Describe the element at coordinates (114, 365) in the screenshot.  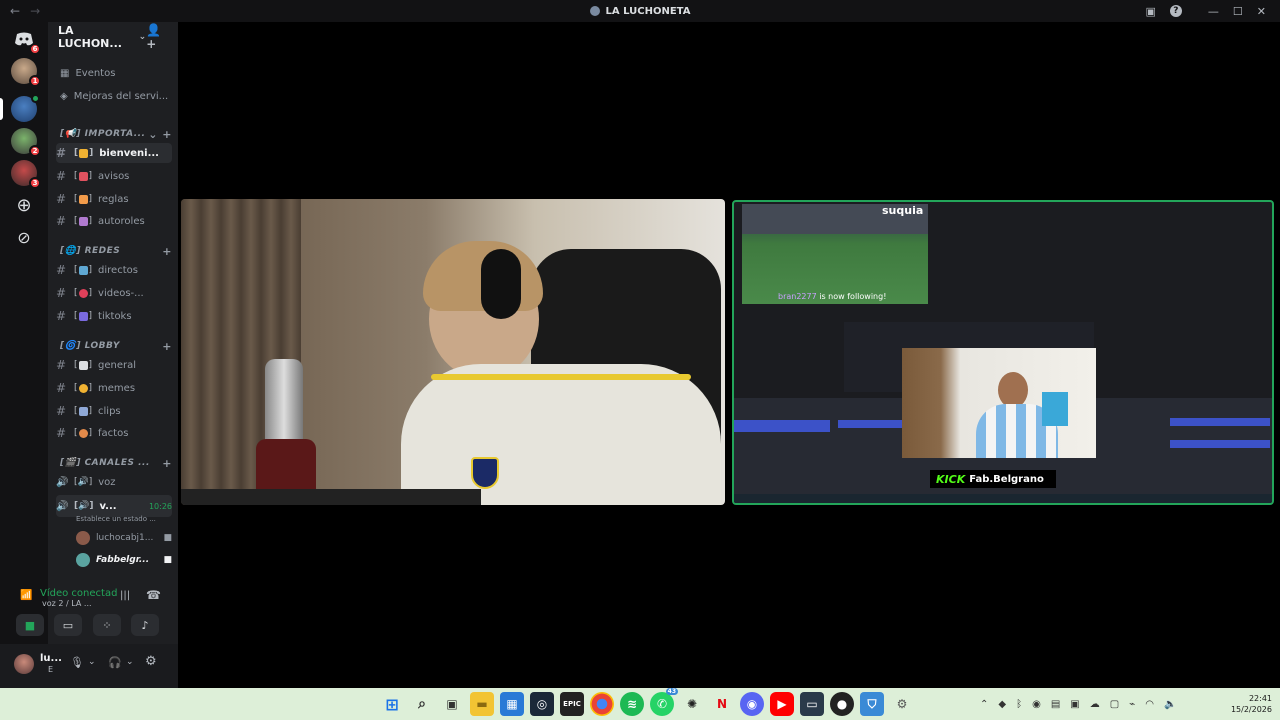
I see `channel-general: # [] general` at that location.